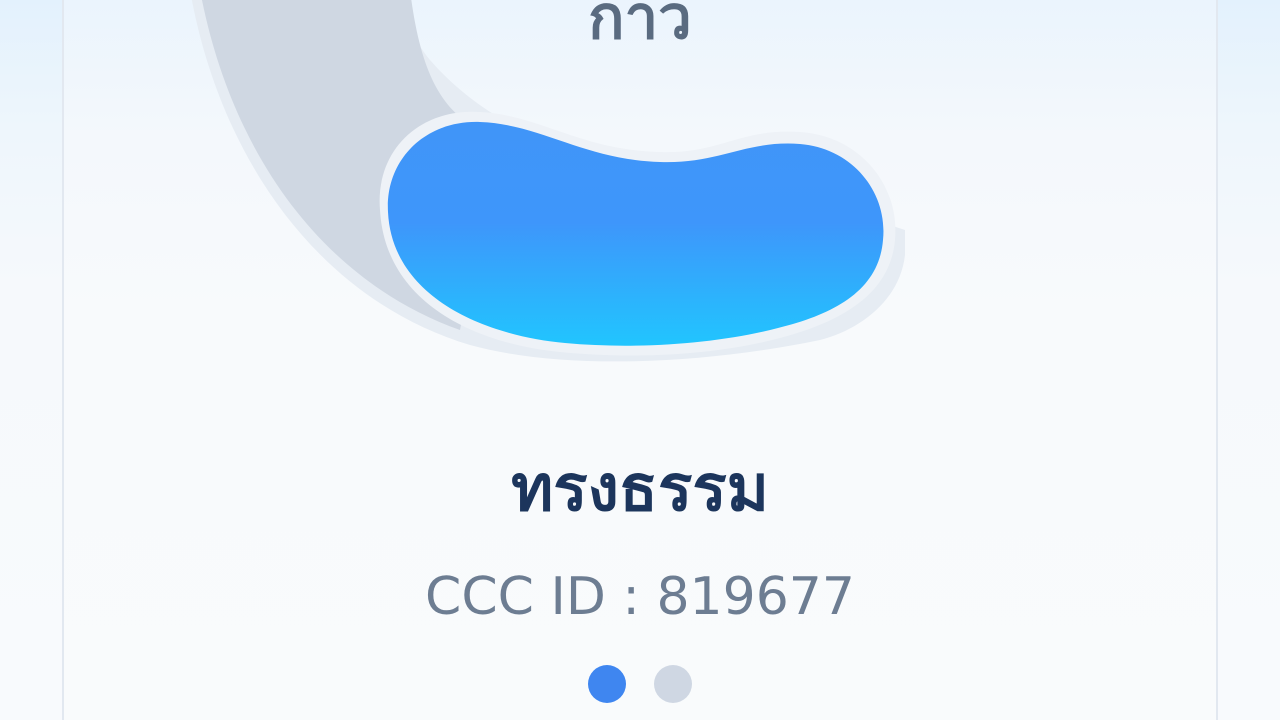  Describe the element at coordinates (640, 489) in the screenshot. I see `member-name: ทรงธรรม` at that location.